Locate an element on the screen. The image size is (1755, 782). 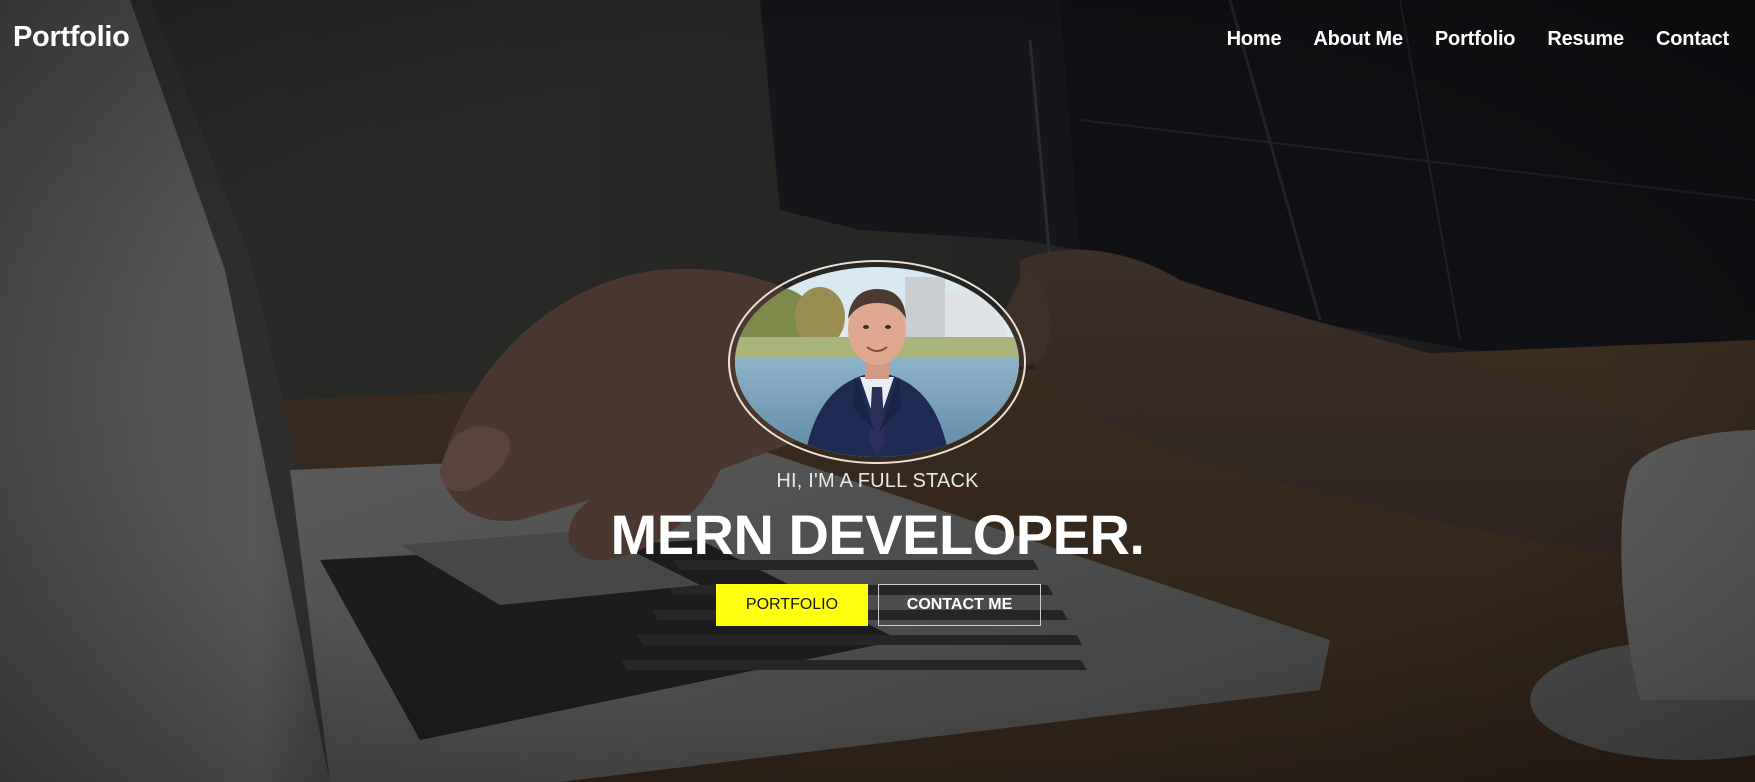
nav-link-portfolio: Portfolio is located at coordinates (1475, 39).